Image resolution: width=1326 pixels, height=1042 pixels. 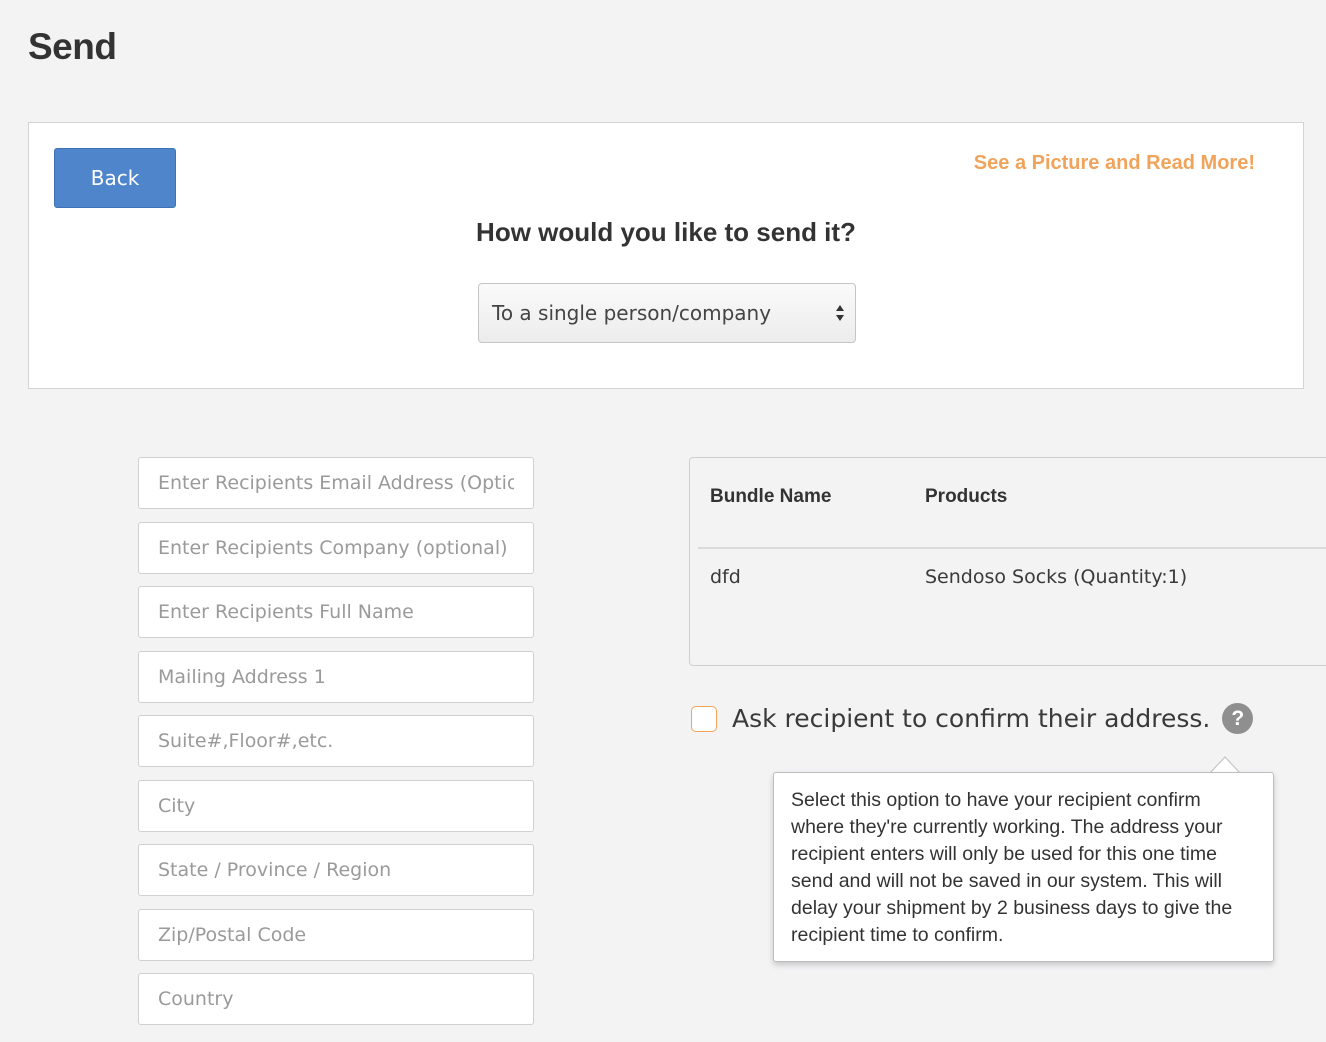 What do you see at coordinates (336, 870) in the screenshot?
I see `state-field` at bounding box center [336, 870].